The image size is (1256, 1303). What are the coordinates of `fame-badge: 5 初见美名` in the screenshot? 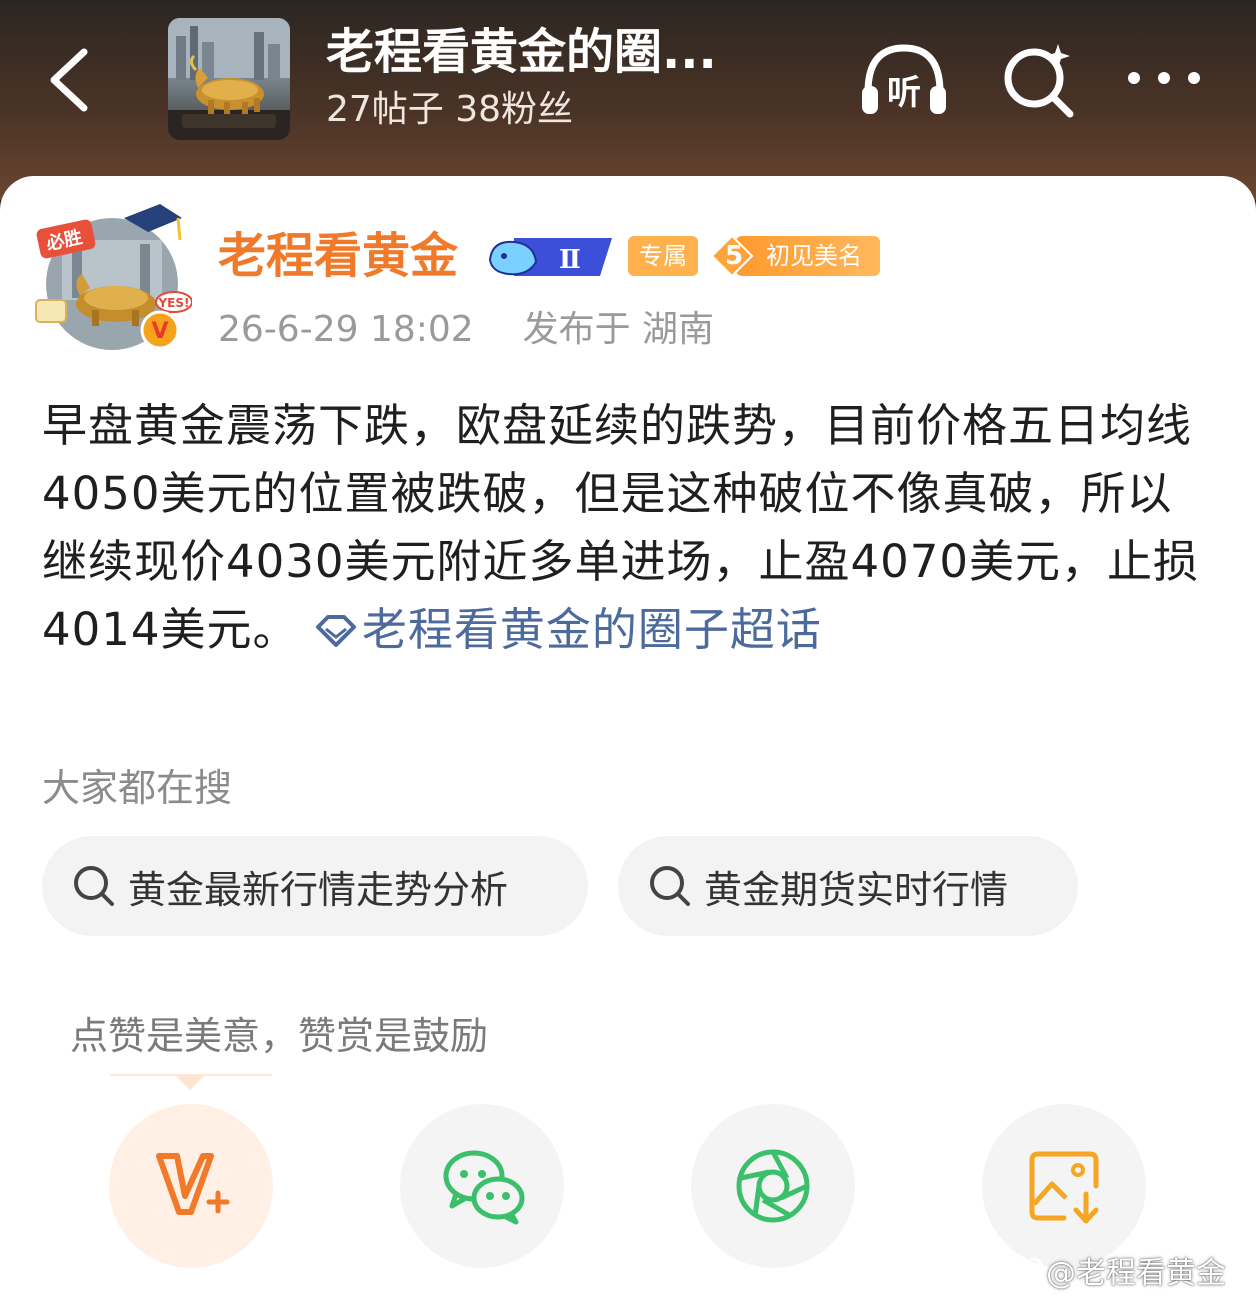 It's located at (795, 256).